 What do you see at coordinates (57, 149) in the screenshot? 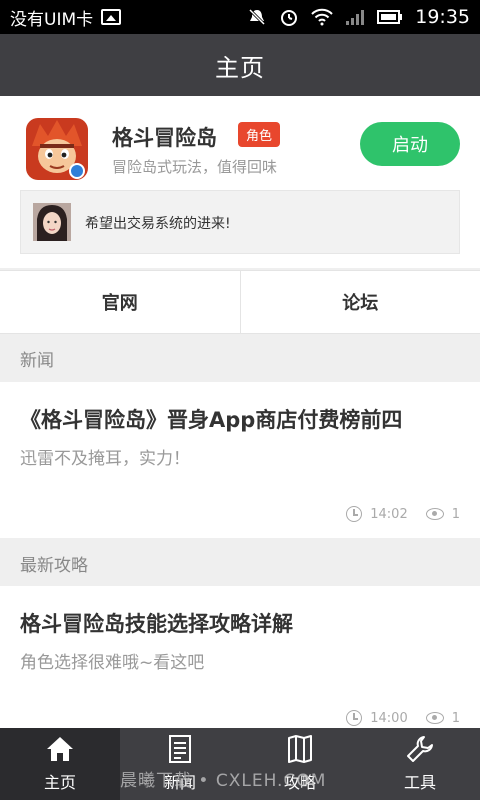
I see `game-app-icon` at bounding box center [57, 149].